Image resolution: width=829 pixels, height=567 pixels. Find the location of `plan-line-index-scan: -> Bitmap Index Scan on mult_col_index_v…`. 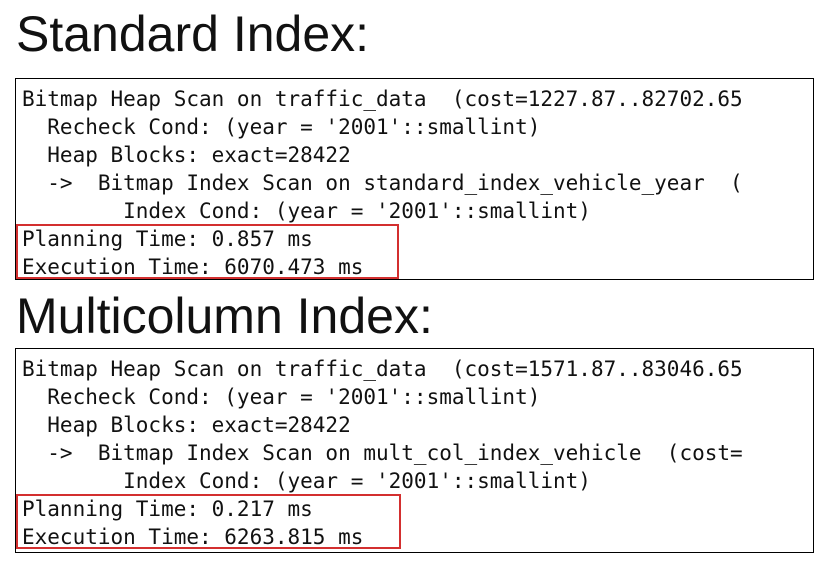

plan-line-index-scan: -> Bitmap Index Scan on mult_col_index_v… is located at coordinates (382, 453).